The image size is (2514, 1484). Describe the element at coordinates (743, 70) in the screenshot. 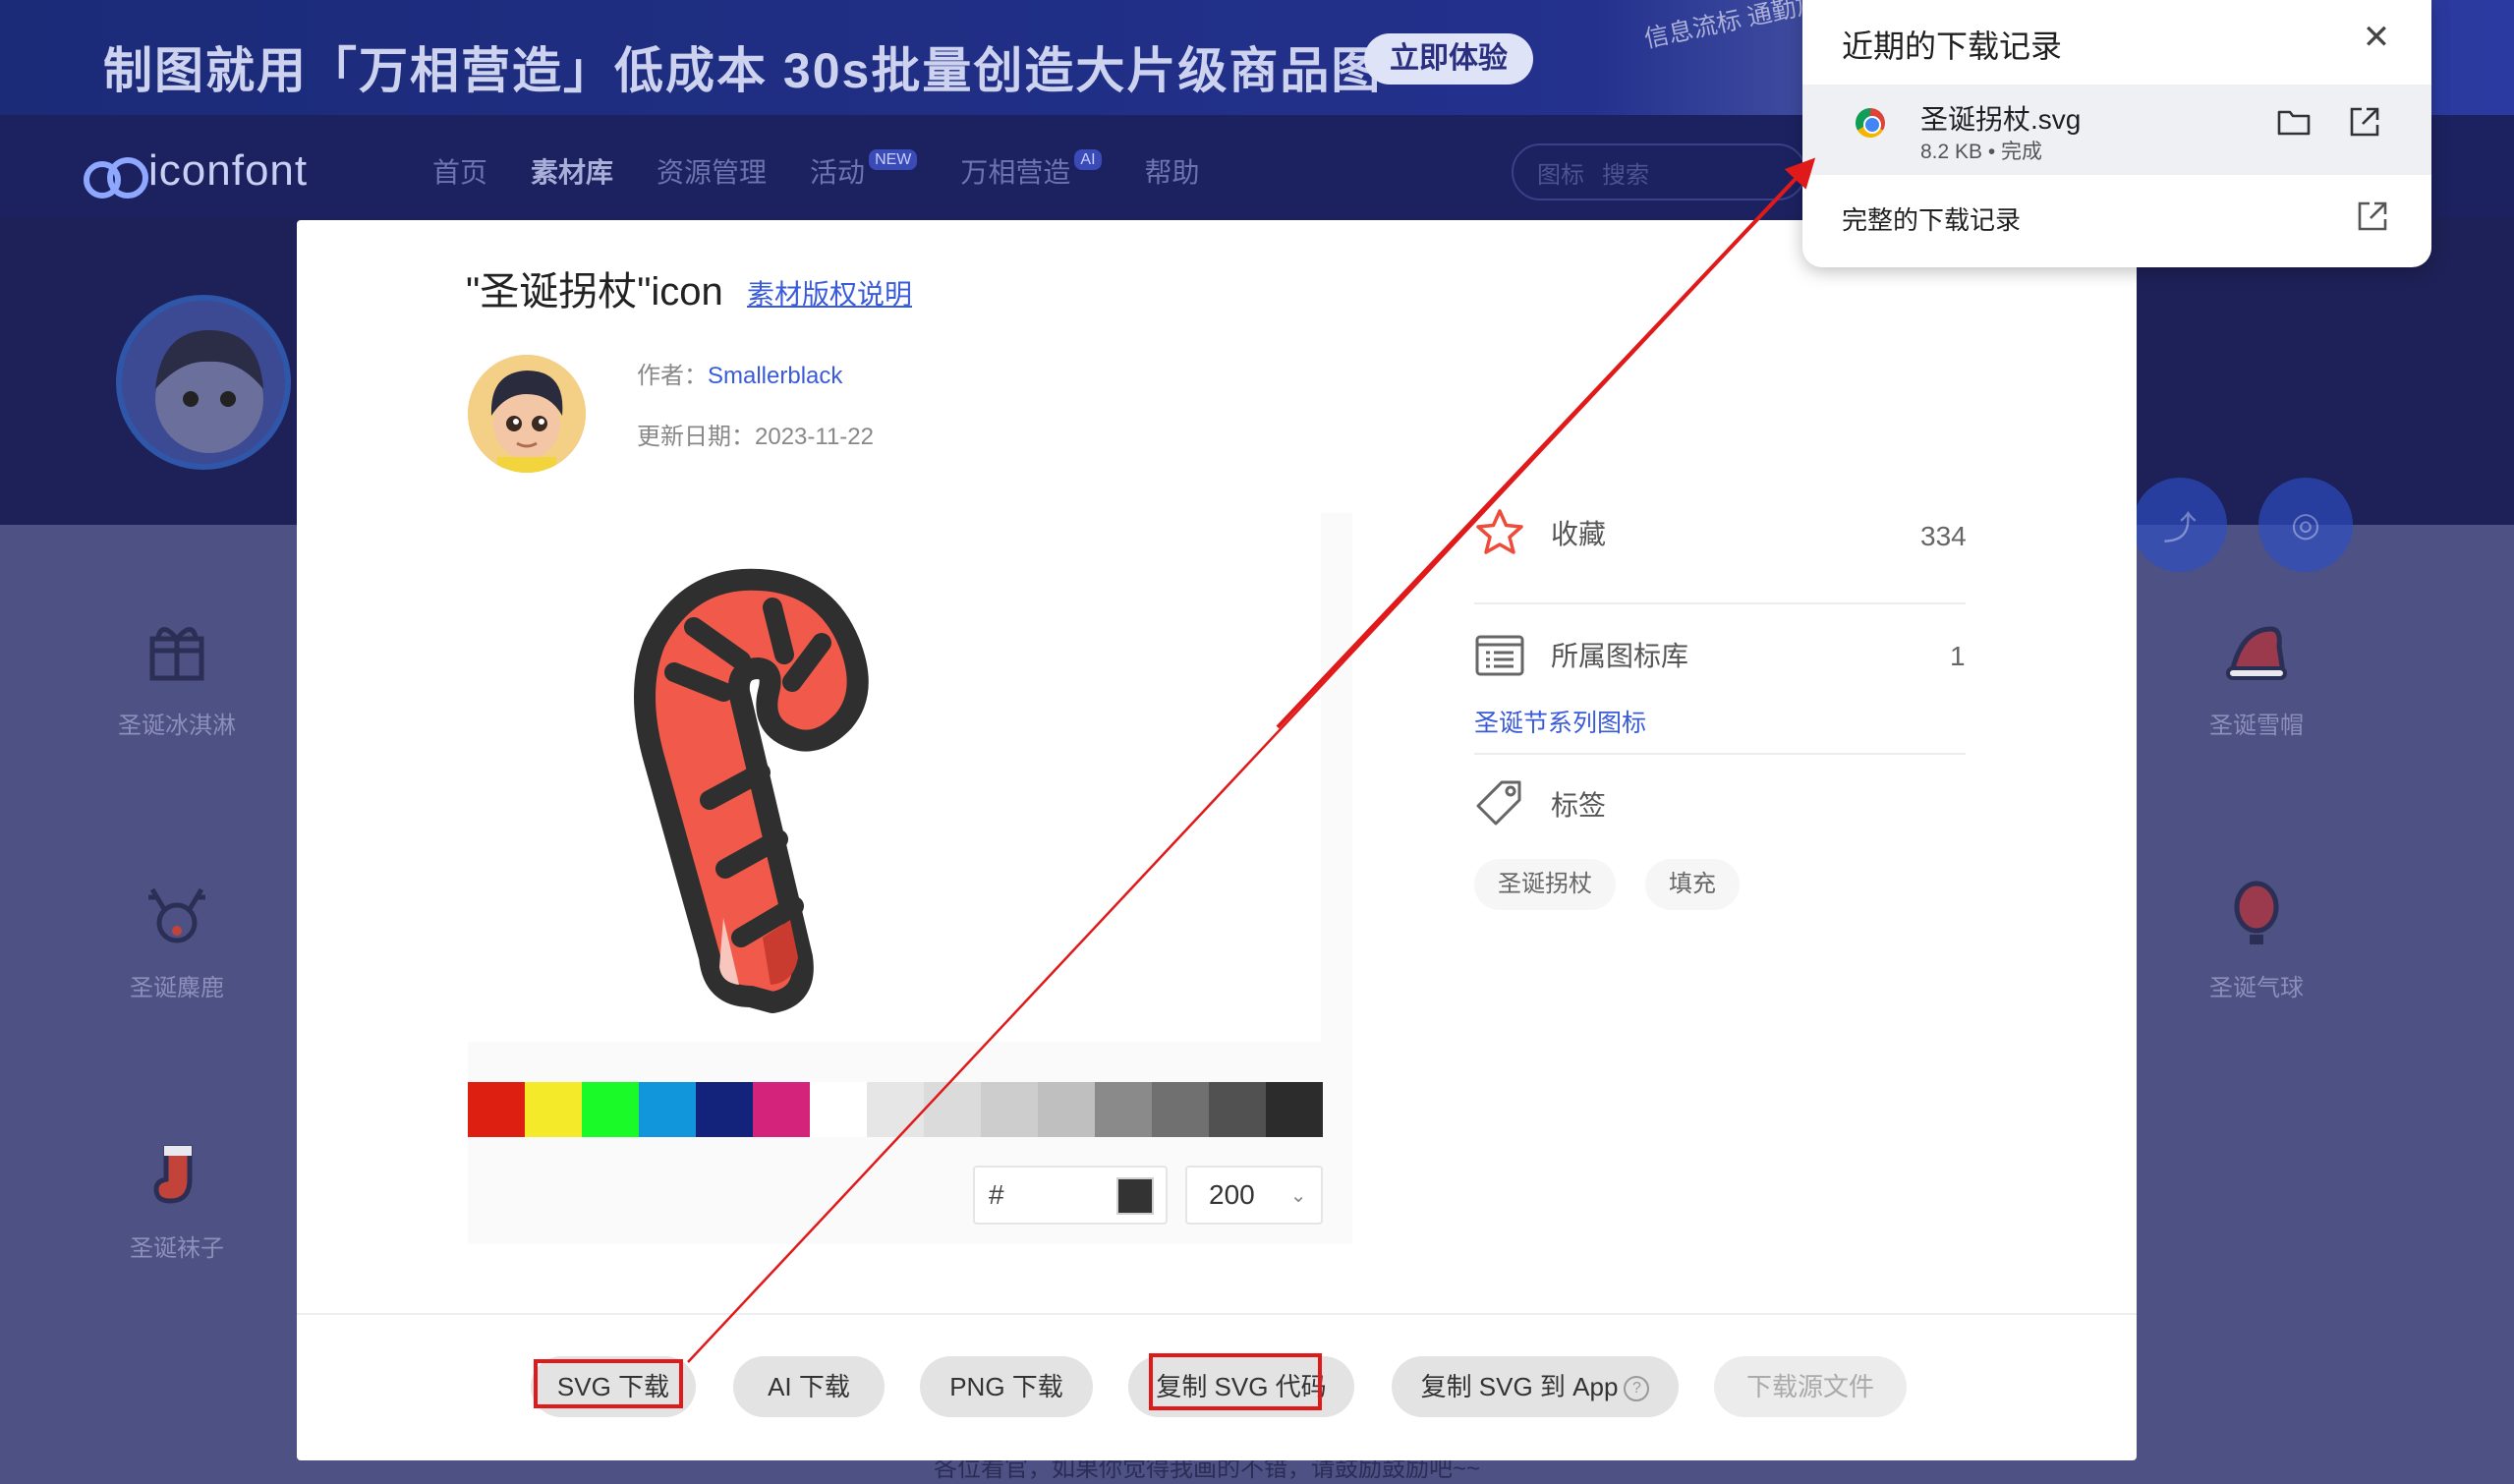

I see `banner-headline: 制图就用「万相营造」低成本 30s批量创造大片级商品图` at that location.